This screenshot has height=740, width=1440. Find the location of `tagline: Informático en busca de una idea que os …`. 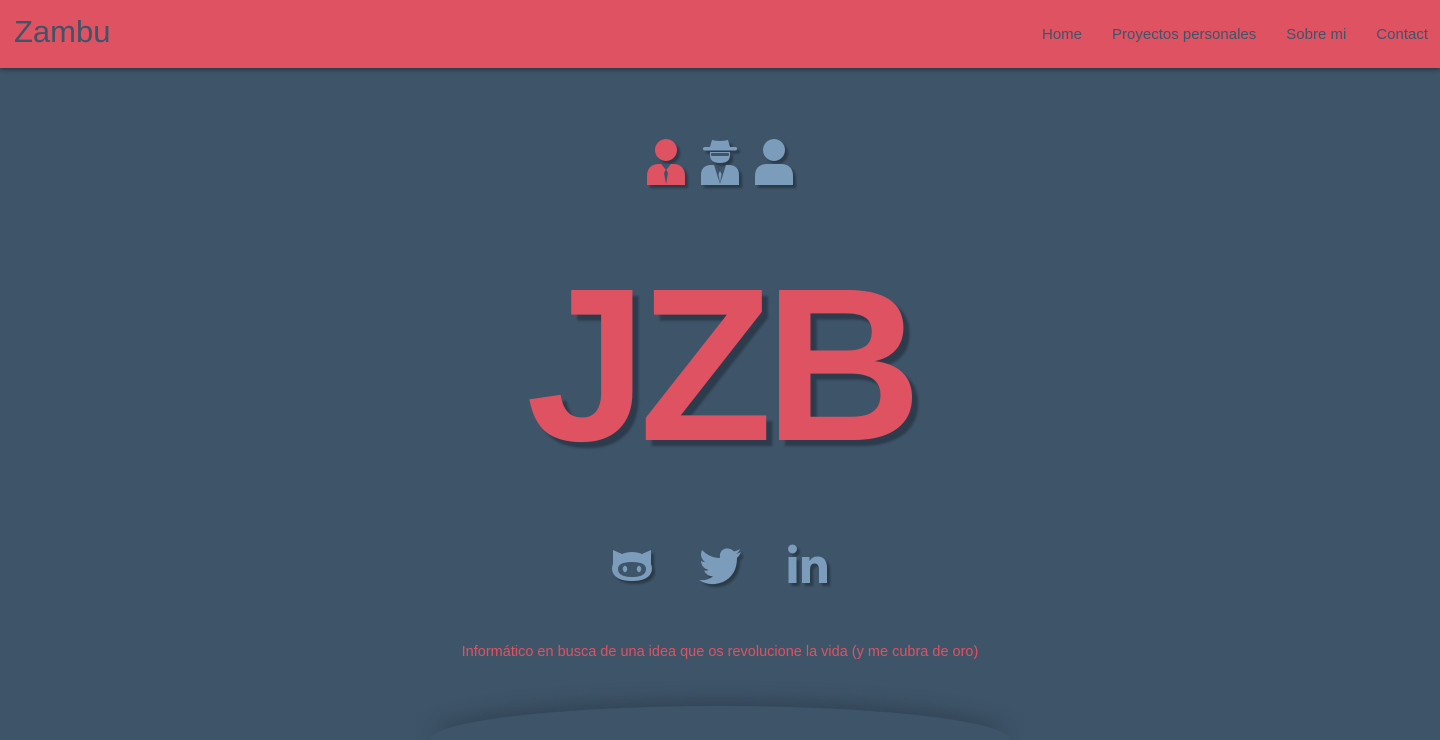

tagline: Informático en busca de una idea que os … is located at coordinates (720, 651).